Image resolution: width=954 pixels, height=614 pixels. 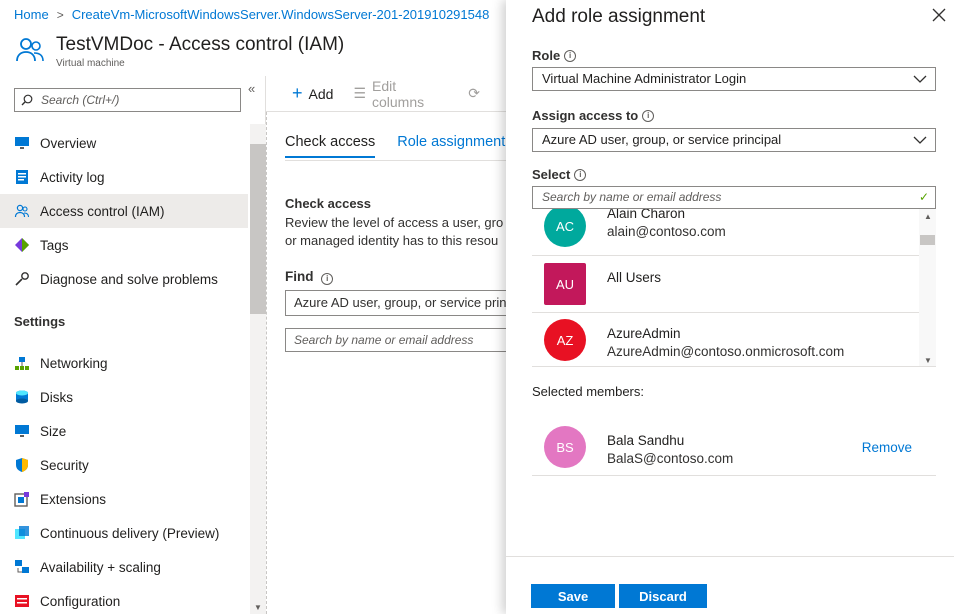 I want to click on sidebar-item-configuration: Configuration, so click(x=124, y=599).